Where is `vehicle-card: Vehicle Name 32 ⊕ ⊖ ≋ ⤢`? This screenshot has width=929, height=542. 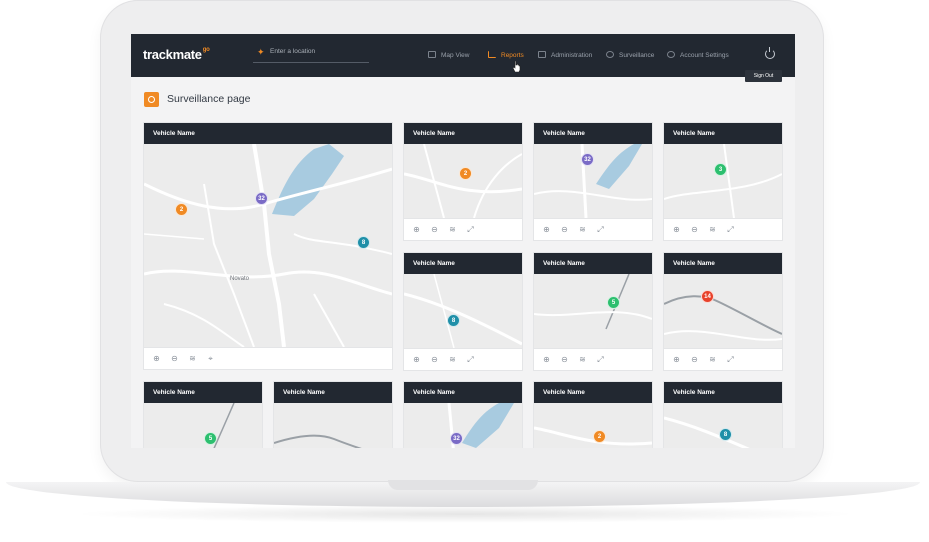 vehicle-card: Vehicle Name 32 ⊕ ⊖ ≋ ⤢ is located at coordinates (593, 181).